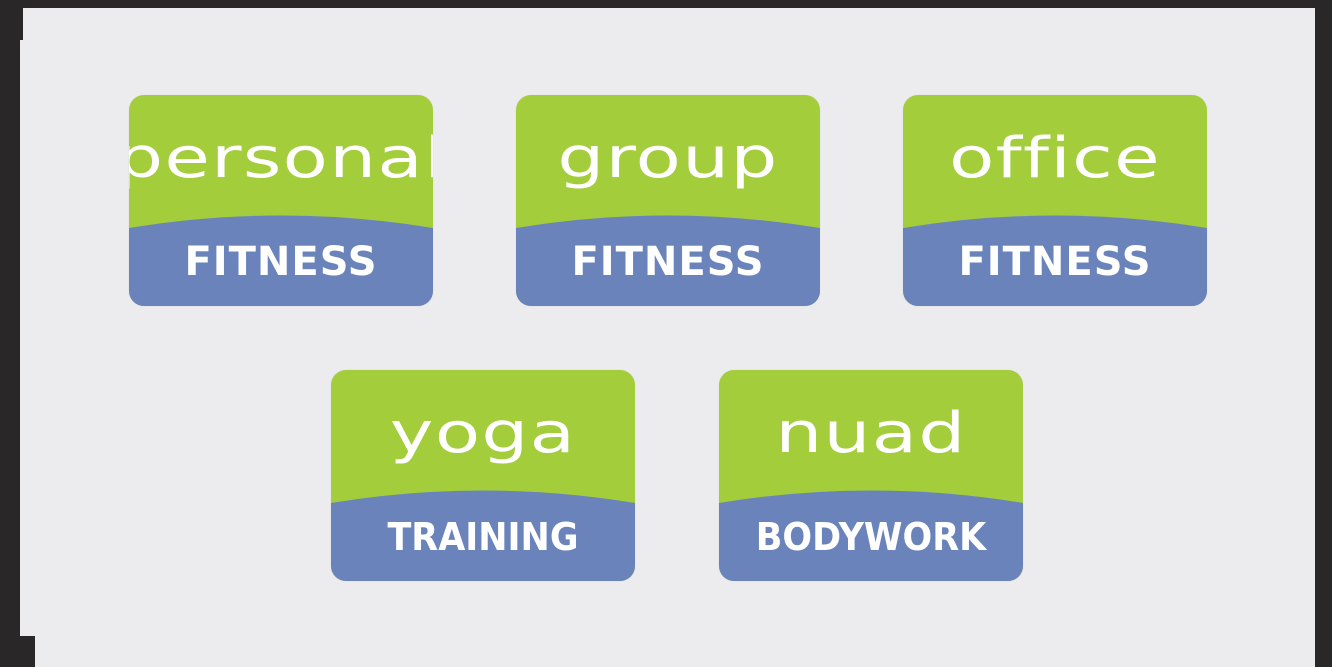  I want to click on canvas-bottom-strip, so click(675, 651).